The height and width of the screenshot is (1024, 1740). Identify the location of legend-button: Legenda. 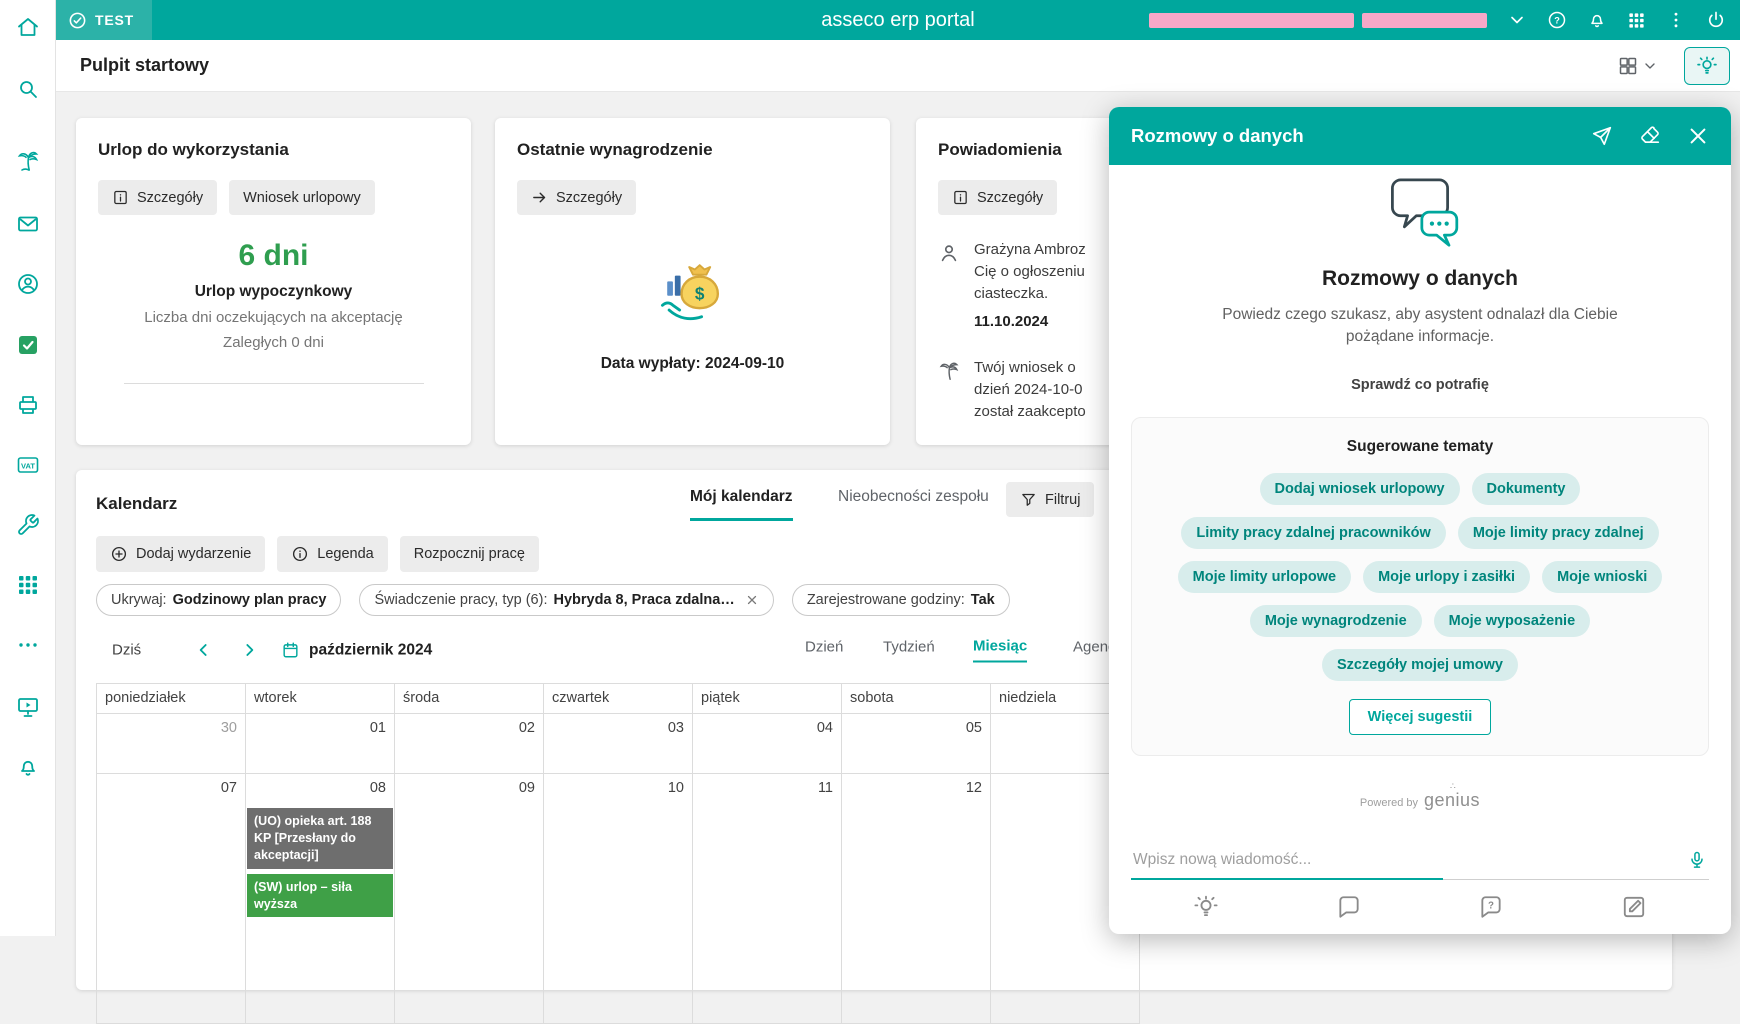
(332, 554).